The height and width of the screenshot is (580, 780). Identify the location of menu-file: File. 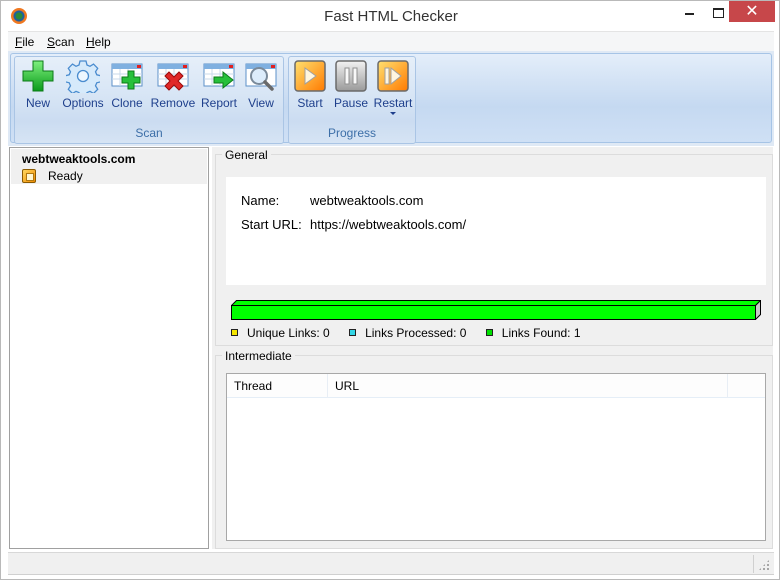
(24, 42).